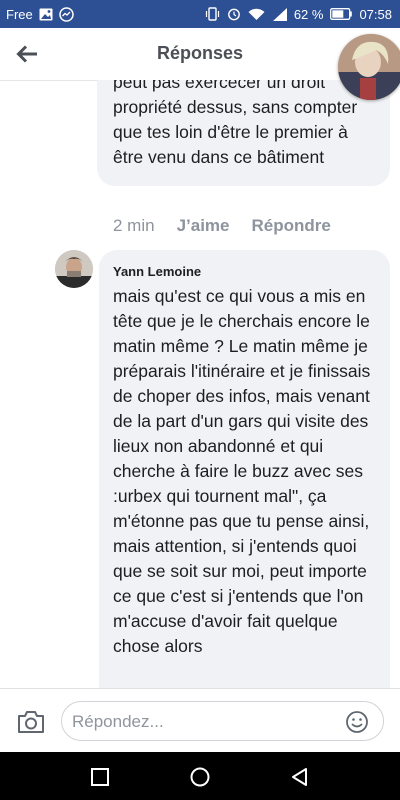 This screenshot has width=400, height=800. I want to click on reply-button: Répondre, so click(291, 226).